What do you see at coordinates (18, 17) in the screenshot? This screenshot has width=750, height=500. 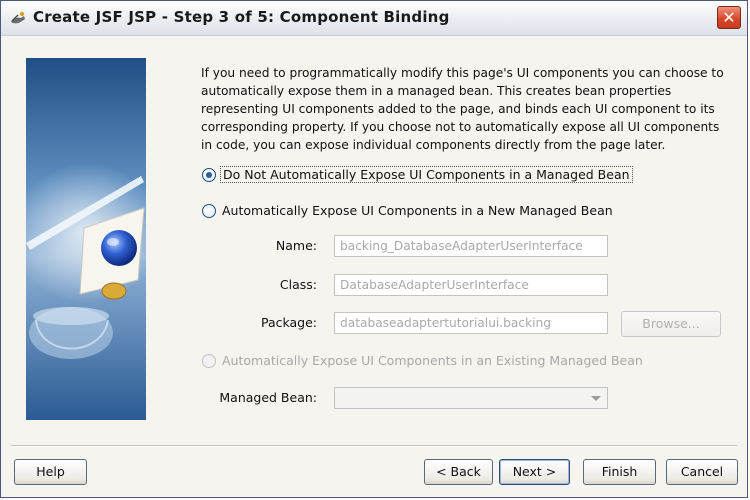 I see `wizard-icon` at bounding box center [18, 17].